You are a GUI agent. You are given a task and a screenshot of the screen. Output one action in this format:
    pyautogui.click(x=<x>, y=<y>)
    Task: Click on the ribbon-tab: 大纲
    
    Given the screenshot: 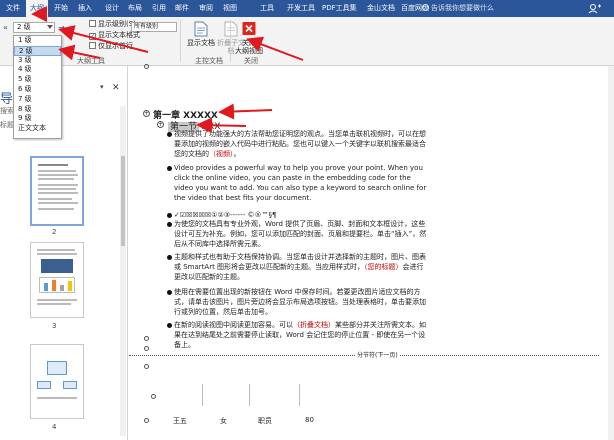 What is the action you would take?
    pyautogui.click(x=37, y=8)
    